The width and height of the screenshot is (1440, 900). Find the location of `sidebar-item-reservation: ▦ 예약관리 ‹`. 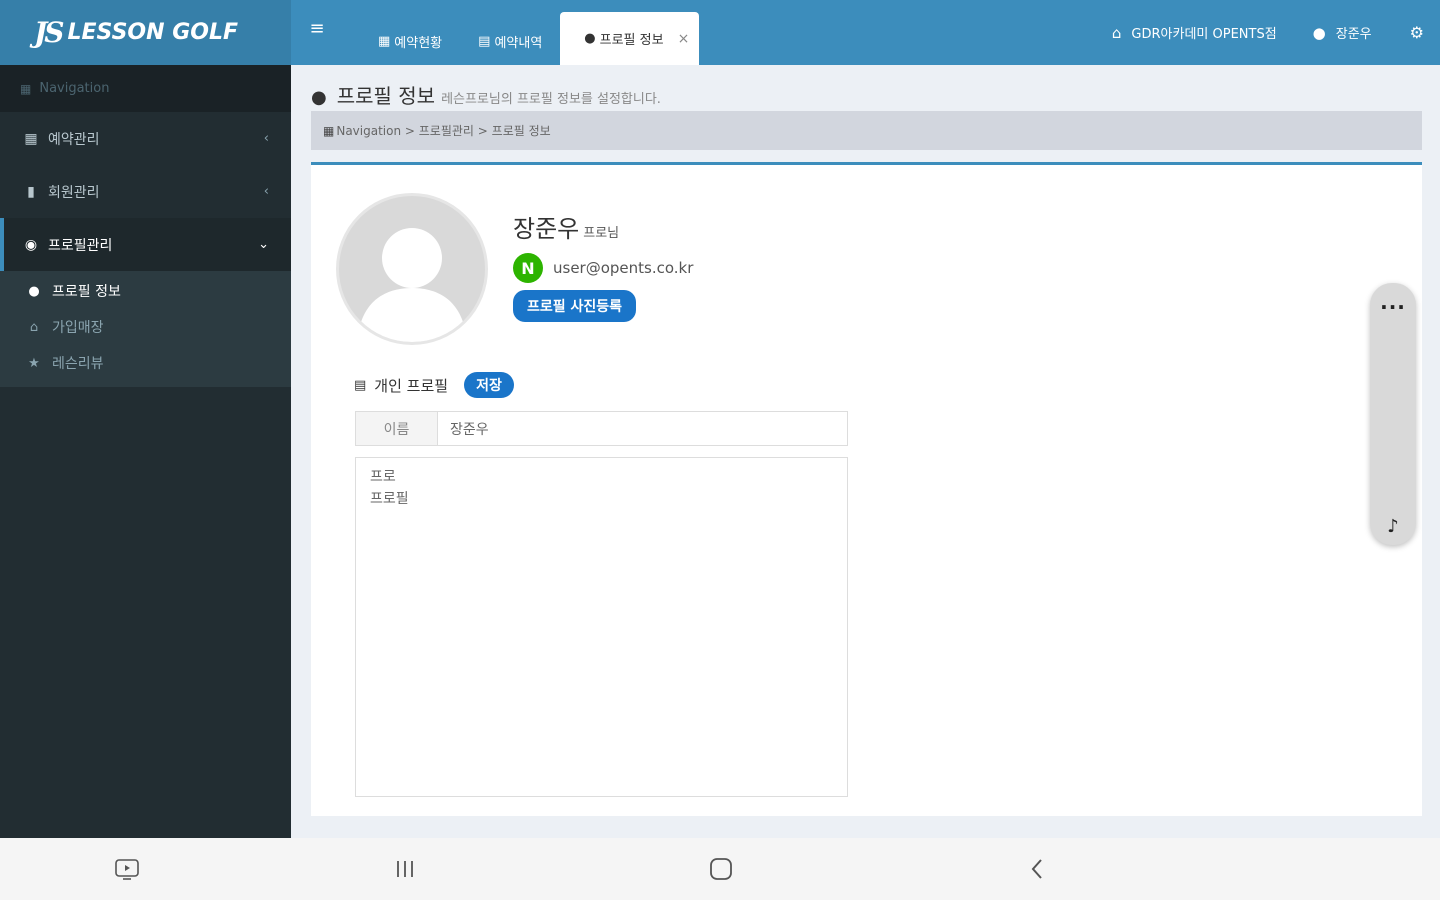

sidebar-item-reservation: ▦ 예약관리 ‹ is located at coordinates (145, 138).